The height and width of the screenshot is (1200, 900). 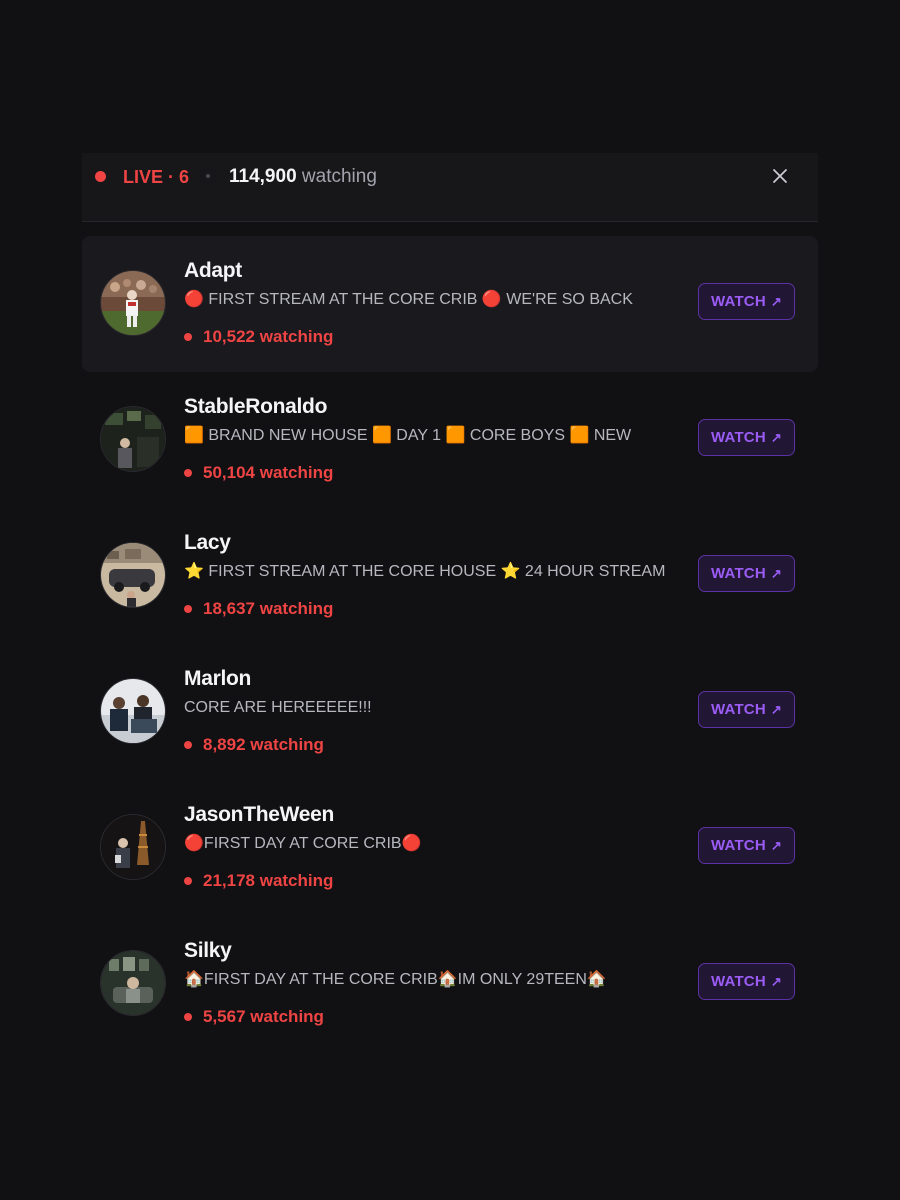 I want to click on viewer-count: 10,522 watching, so click(x=258, y=337).